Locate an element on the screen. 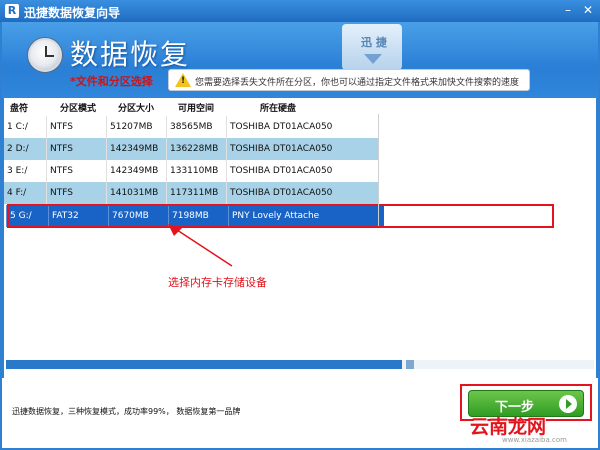  row-free: 136228MB is located at coordinates (196, 149).